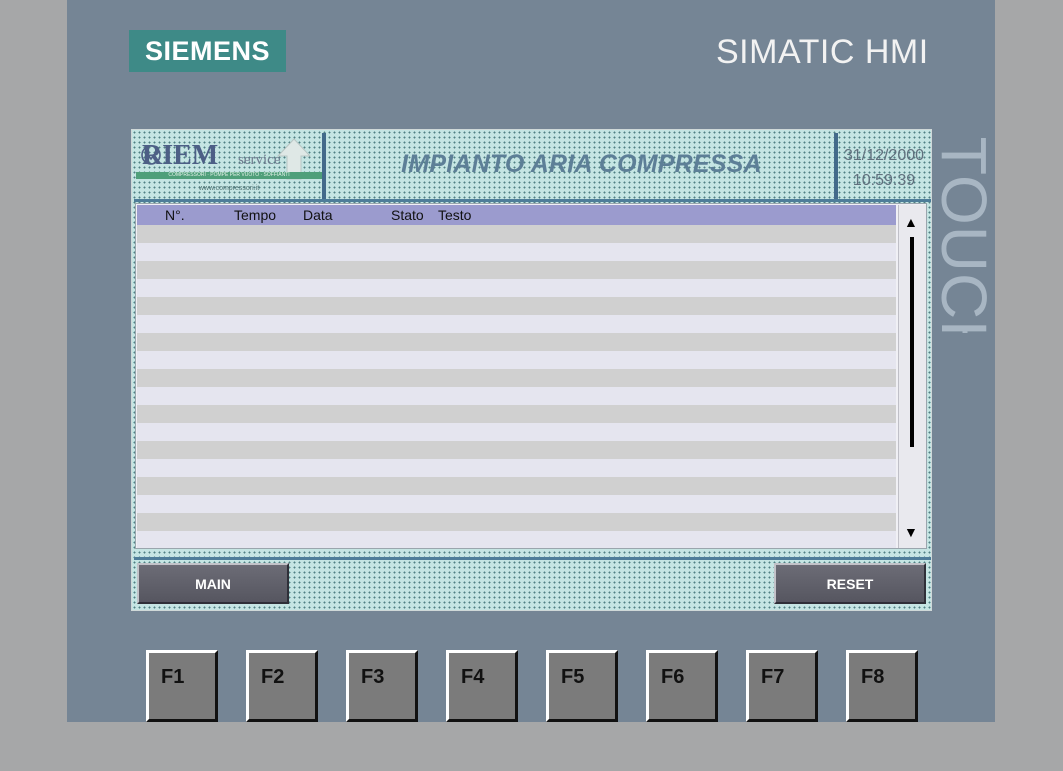  I want to click on logo-service-text: service, so click(259, 160).